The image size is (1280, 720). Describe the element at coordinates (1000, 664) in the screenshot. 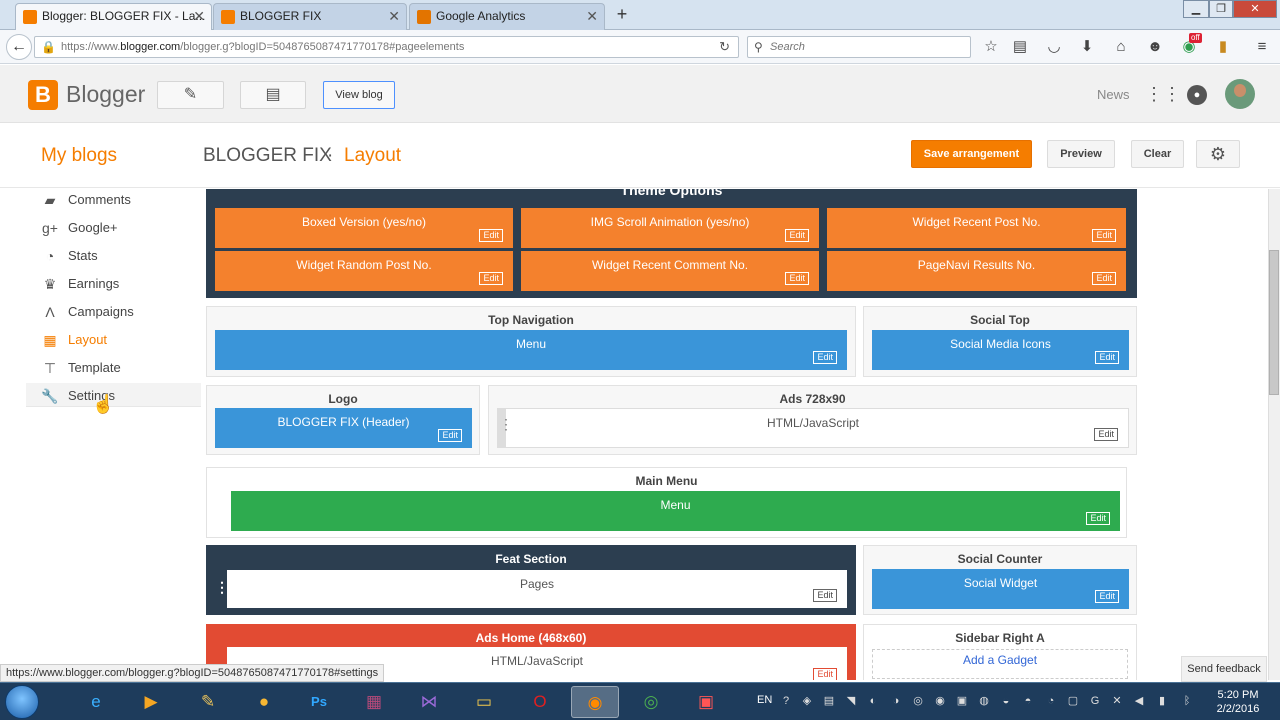

I see `add-gadget-link: Add a Gadget` at that location.